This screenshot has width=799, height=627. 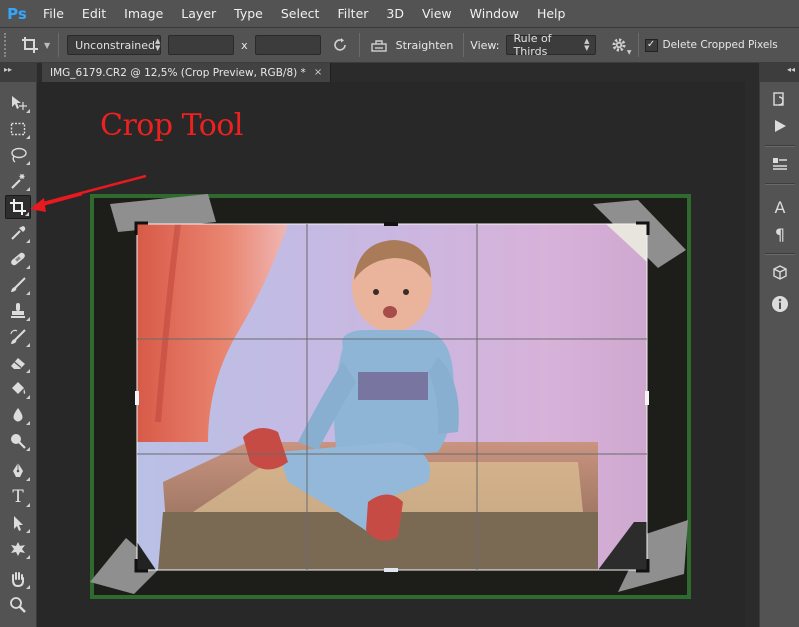 I want to click on eraser-tool, so click(x=18, y=363).